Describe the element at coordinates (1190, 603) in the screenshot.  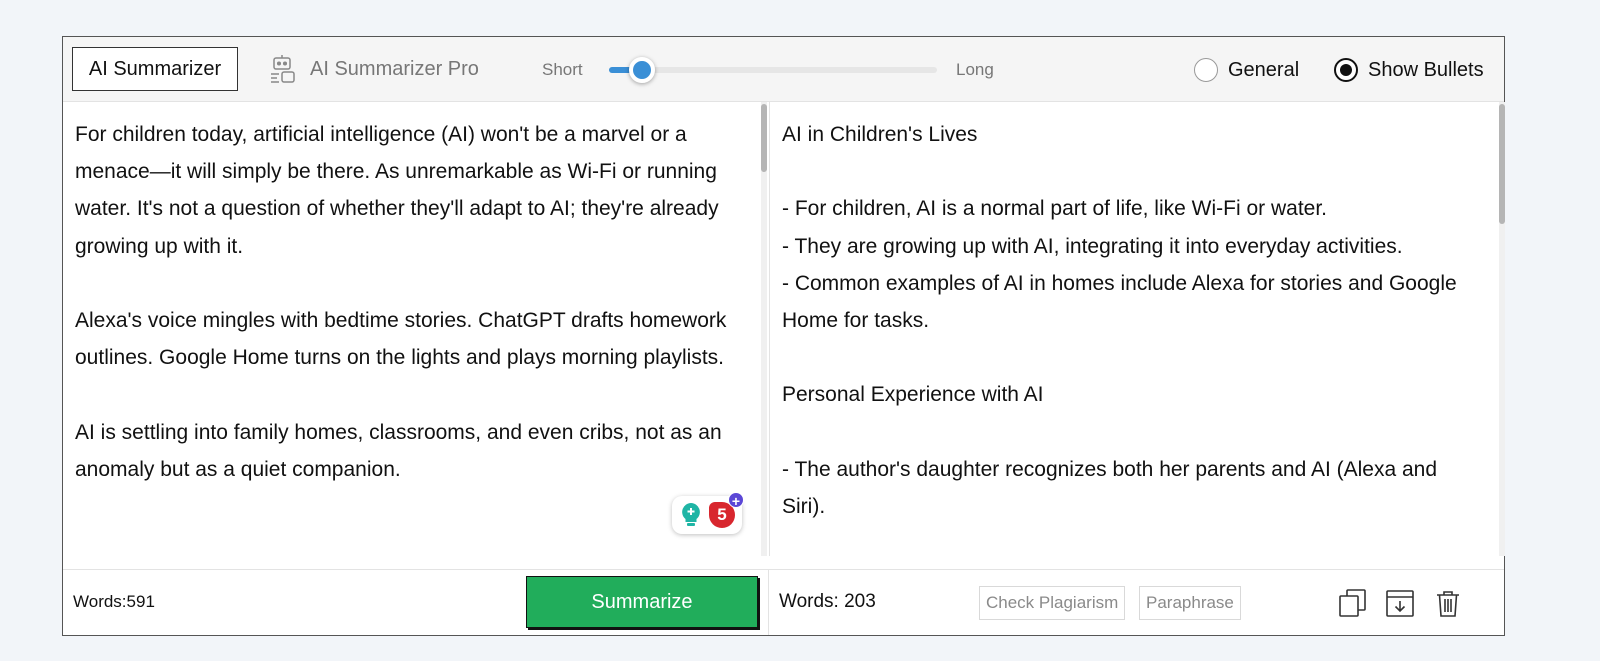
I see `paraphrase-button: Paraphrase` at that location.